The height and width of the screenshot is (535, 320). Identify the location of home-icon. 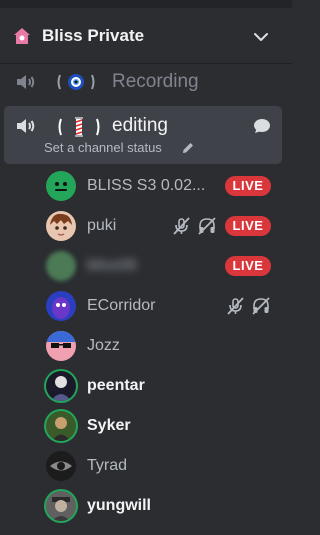
(22, 36).